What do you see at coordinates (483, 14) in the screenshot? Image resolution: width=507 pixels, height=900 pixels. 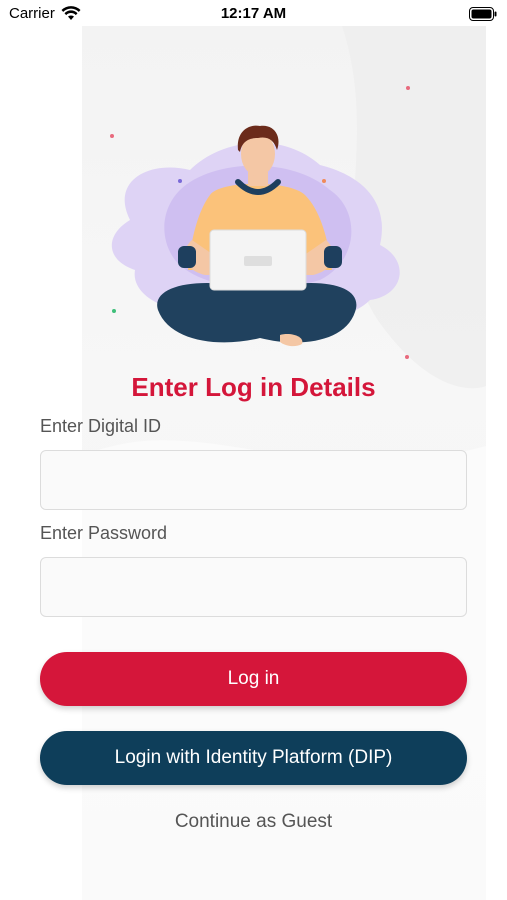 I see `battery-icon` at bounding box center [483, 14].